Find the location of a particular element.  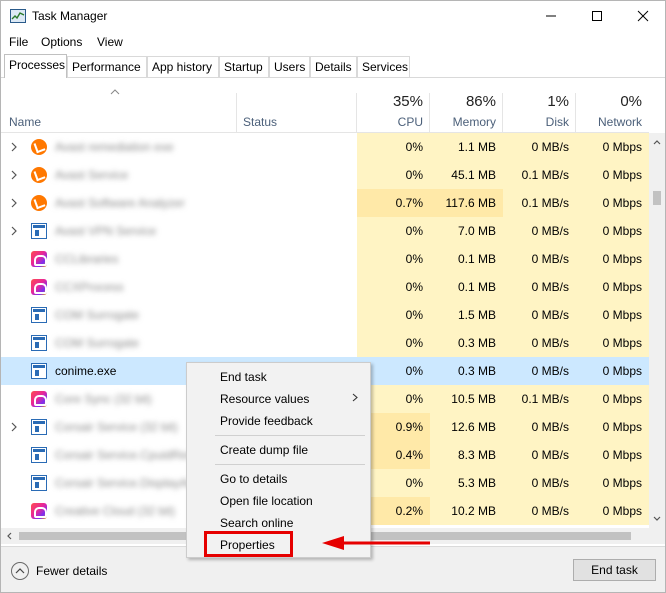

menu-options: Options is located at coordinates (61, 42).